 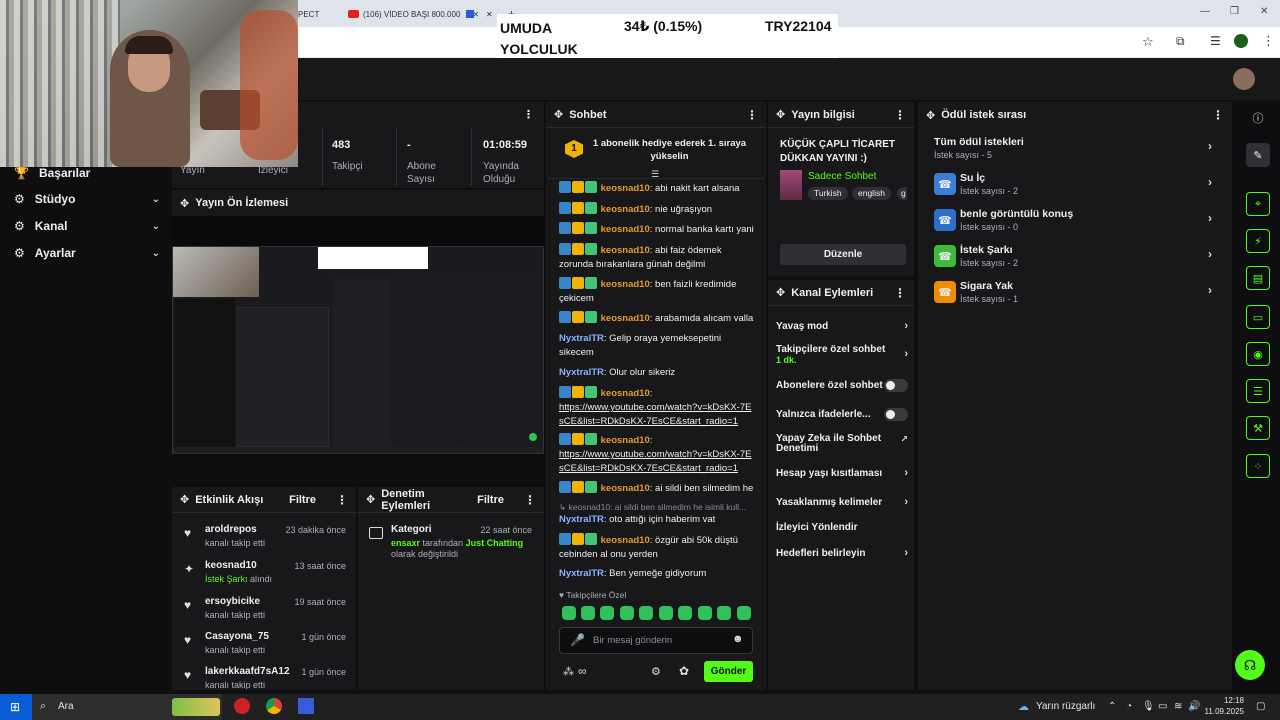 What do you see at coordinates (1250, 665) in the screenshot?
I see `support-icon: ☊` at bounding box center [1250, 665].